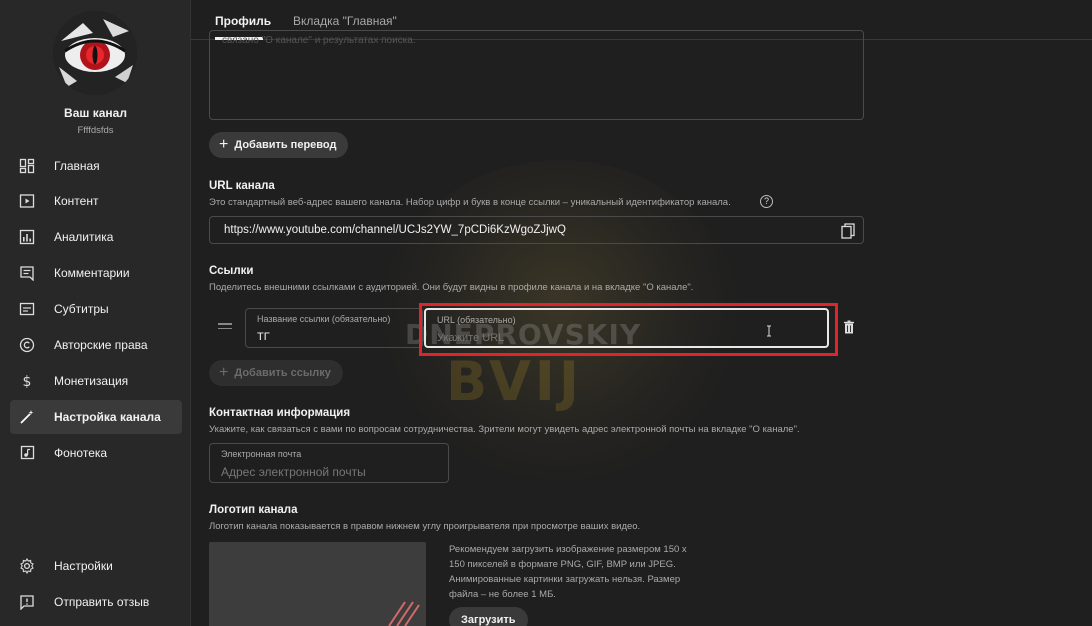 This screenshot has width=1092, height=626. I want to click on sidebar-item-subtitles: Субтитры, so click(96, 309).